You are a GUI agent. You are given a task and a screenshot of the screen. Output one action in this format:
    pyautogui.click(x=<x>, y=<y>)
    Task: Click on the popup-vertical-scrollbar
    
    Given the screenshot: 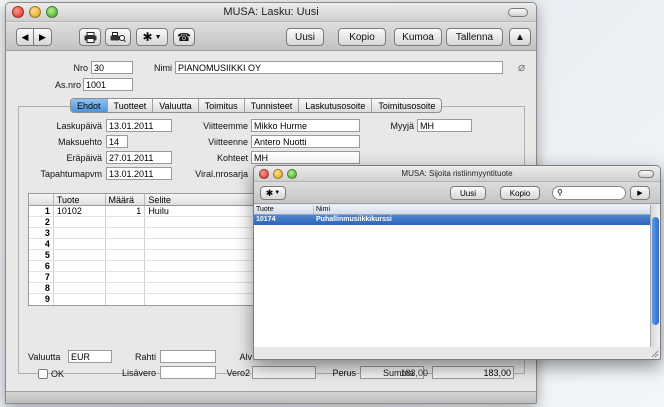 What is the action you would take?
    pyautogui.click(x=655, y=276)
    